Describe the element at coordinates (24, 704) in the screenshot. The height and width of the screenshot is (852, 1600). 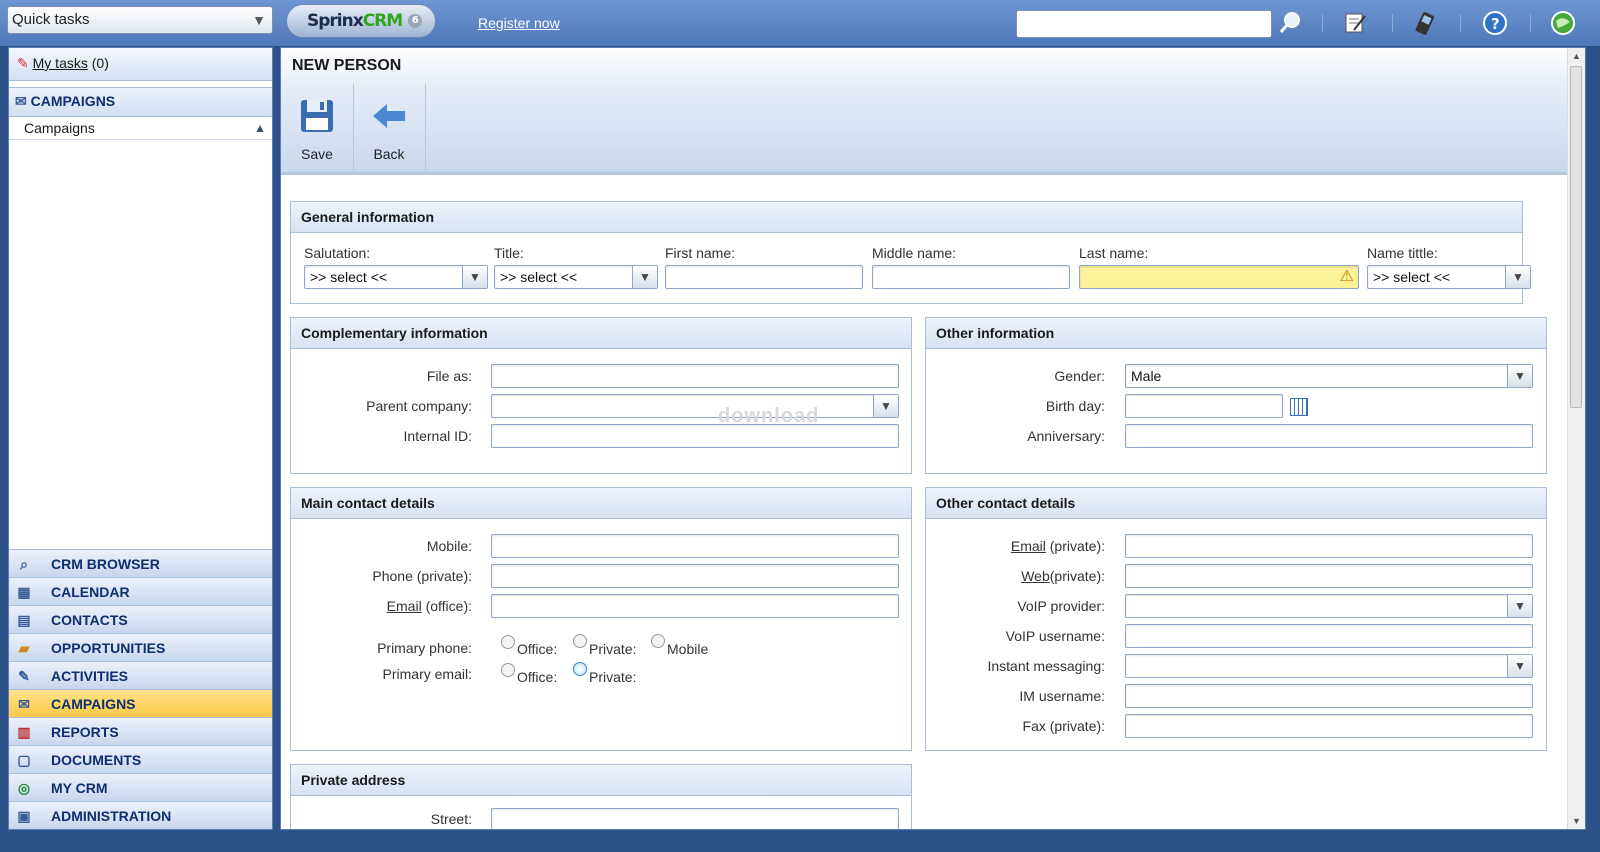
I see `campaign-icon: ✉` at that location.